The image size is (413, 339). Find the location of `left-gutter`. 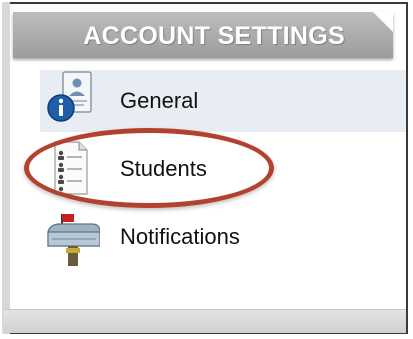

left-gutter is located at coordinates (6, 168).